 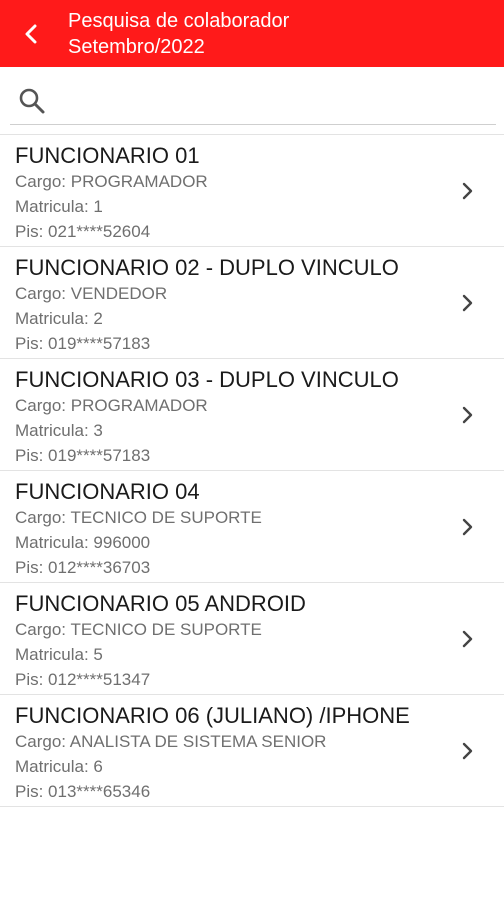 What do you see at coordinates (83, 791) in the screenshot?
I see `employee-pis: Pis: 013****65346` at bounding box center [83, 791].